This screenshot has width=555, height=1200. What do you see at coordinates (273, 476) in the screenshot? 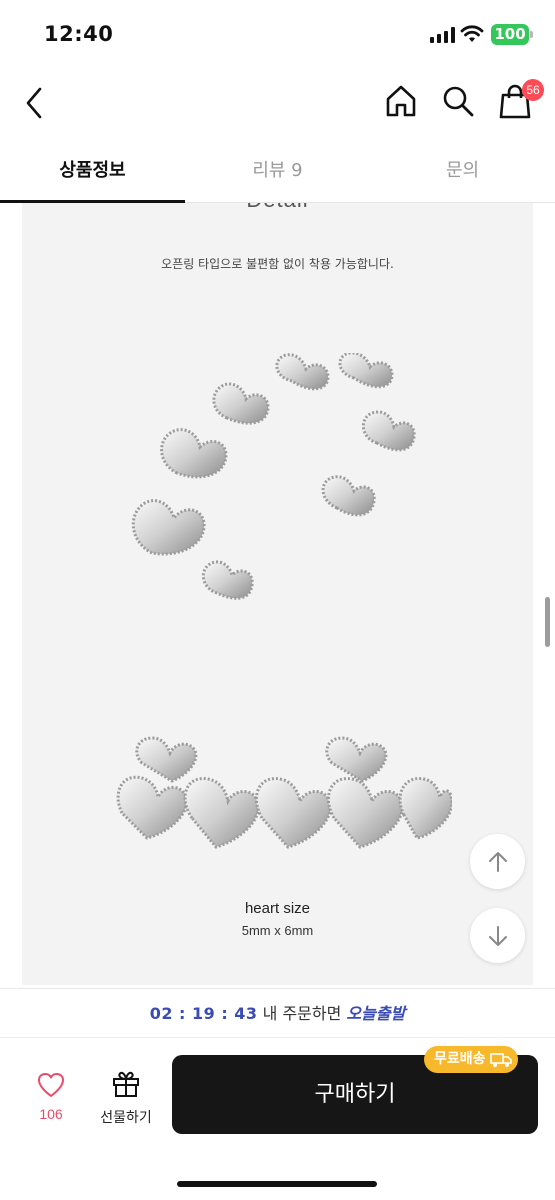
I see `heart-ring-photo-angled` at bounding box center [273, 476].